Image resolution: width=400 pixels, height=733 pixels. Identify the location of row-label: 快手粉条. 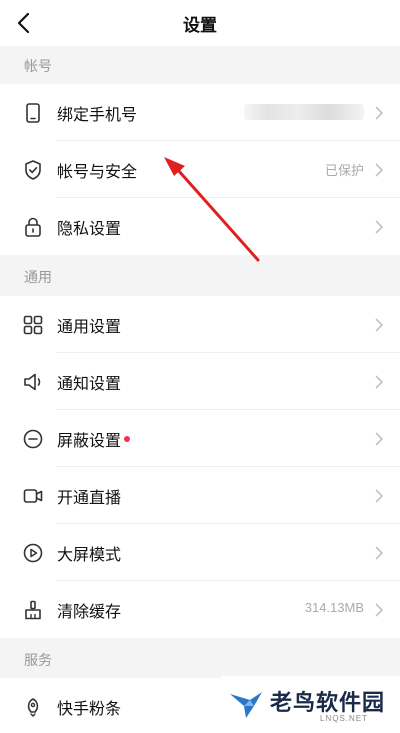
(89, 709).